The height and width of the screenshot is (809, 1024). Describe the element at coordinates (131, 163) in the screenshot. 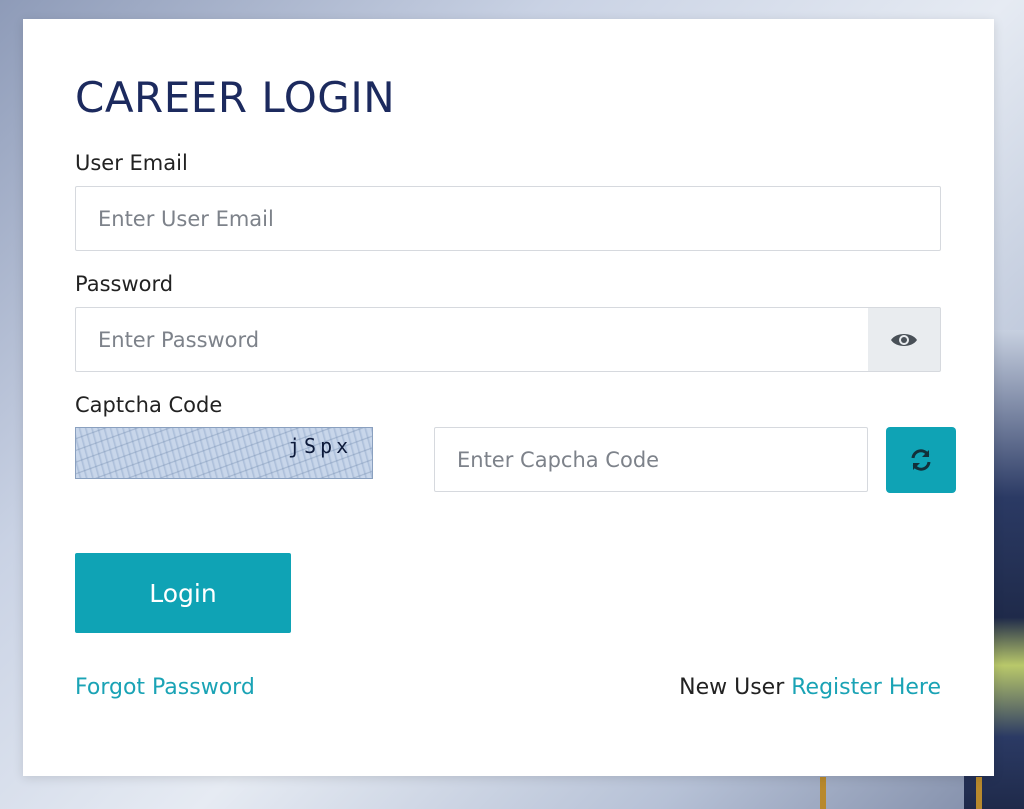

I see `email-label: User Email` at that location.